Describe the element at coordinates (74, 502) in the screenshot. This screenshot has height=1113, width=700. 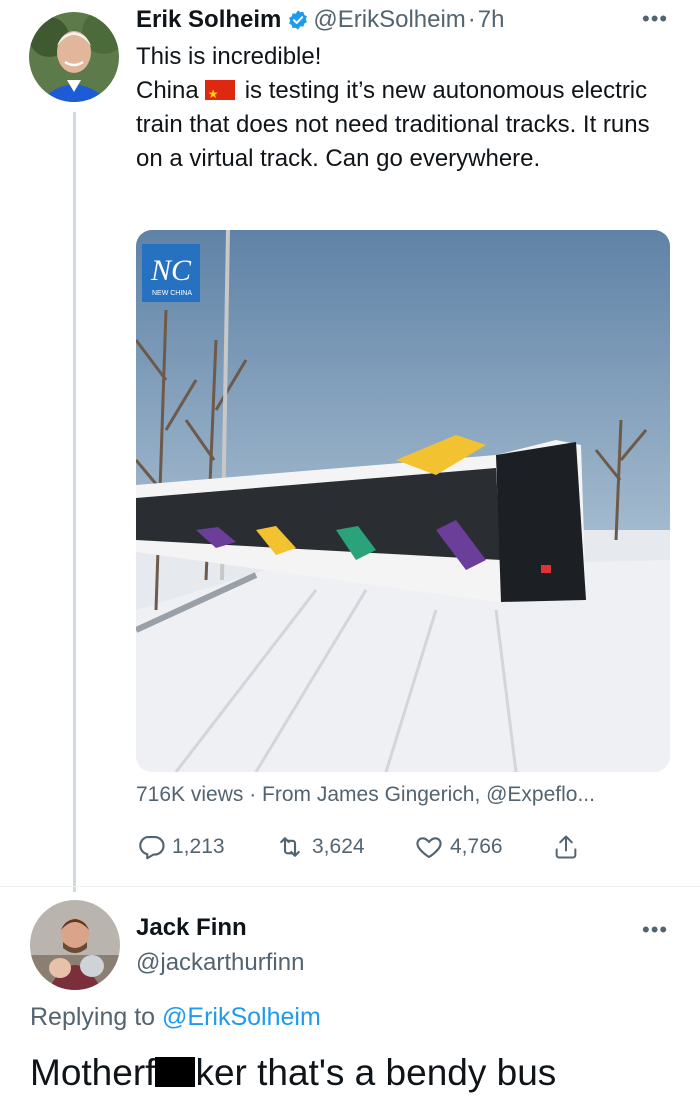
I see `thread-line` at that location.